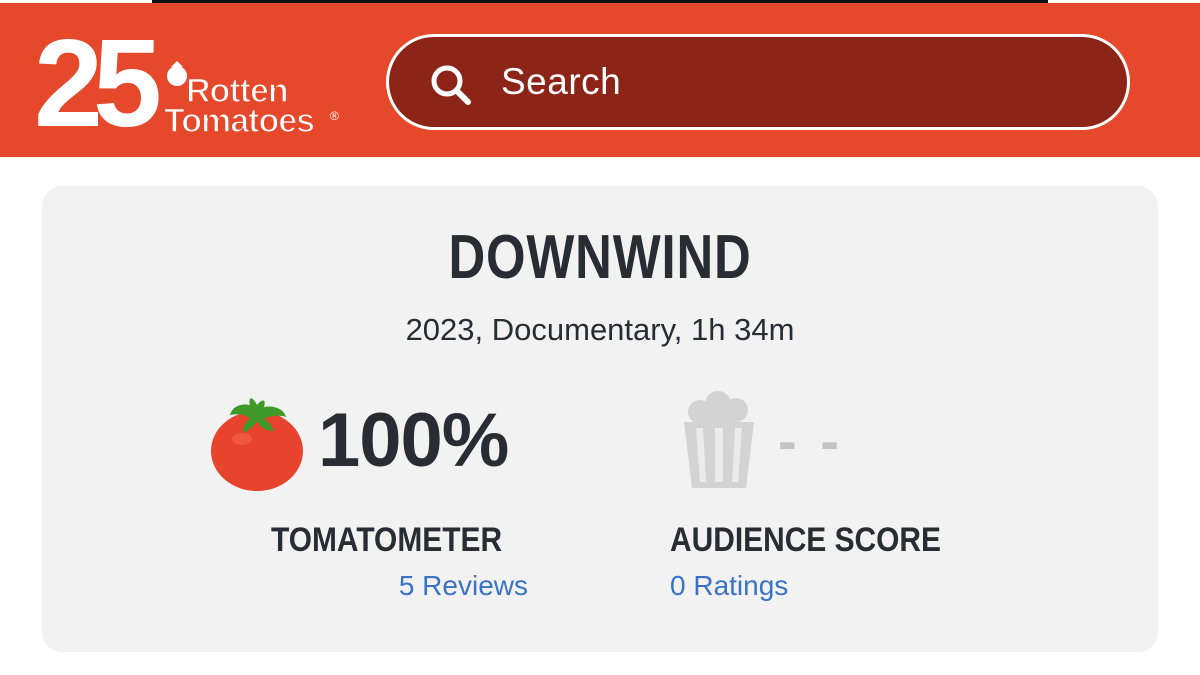 The height and width of the screenshot is (675, 1200). I want to click on search-input, so click(781, 82).